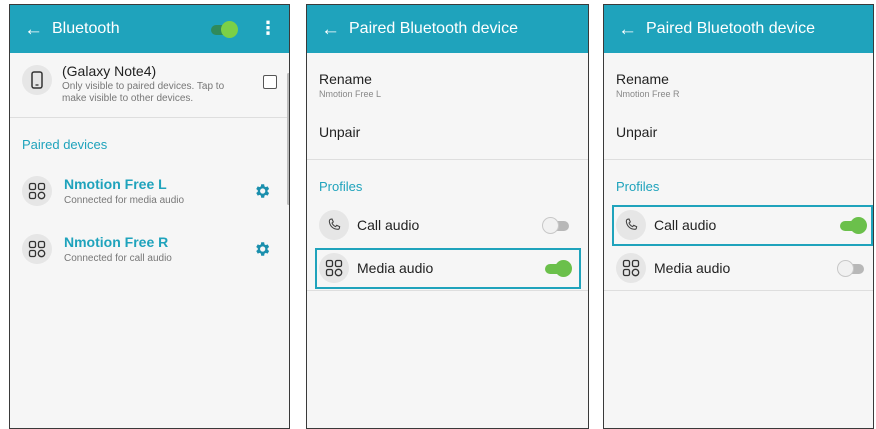  I want to click on paired-devices-header: Paired devices, so click(65, 144).